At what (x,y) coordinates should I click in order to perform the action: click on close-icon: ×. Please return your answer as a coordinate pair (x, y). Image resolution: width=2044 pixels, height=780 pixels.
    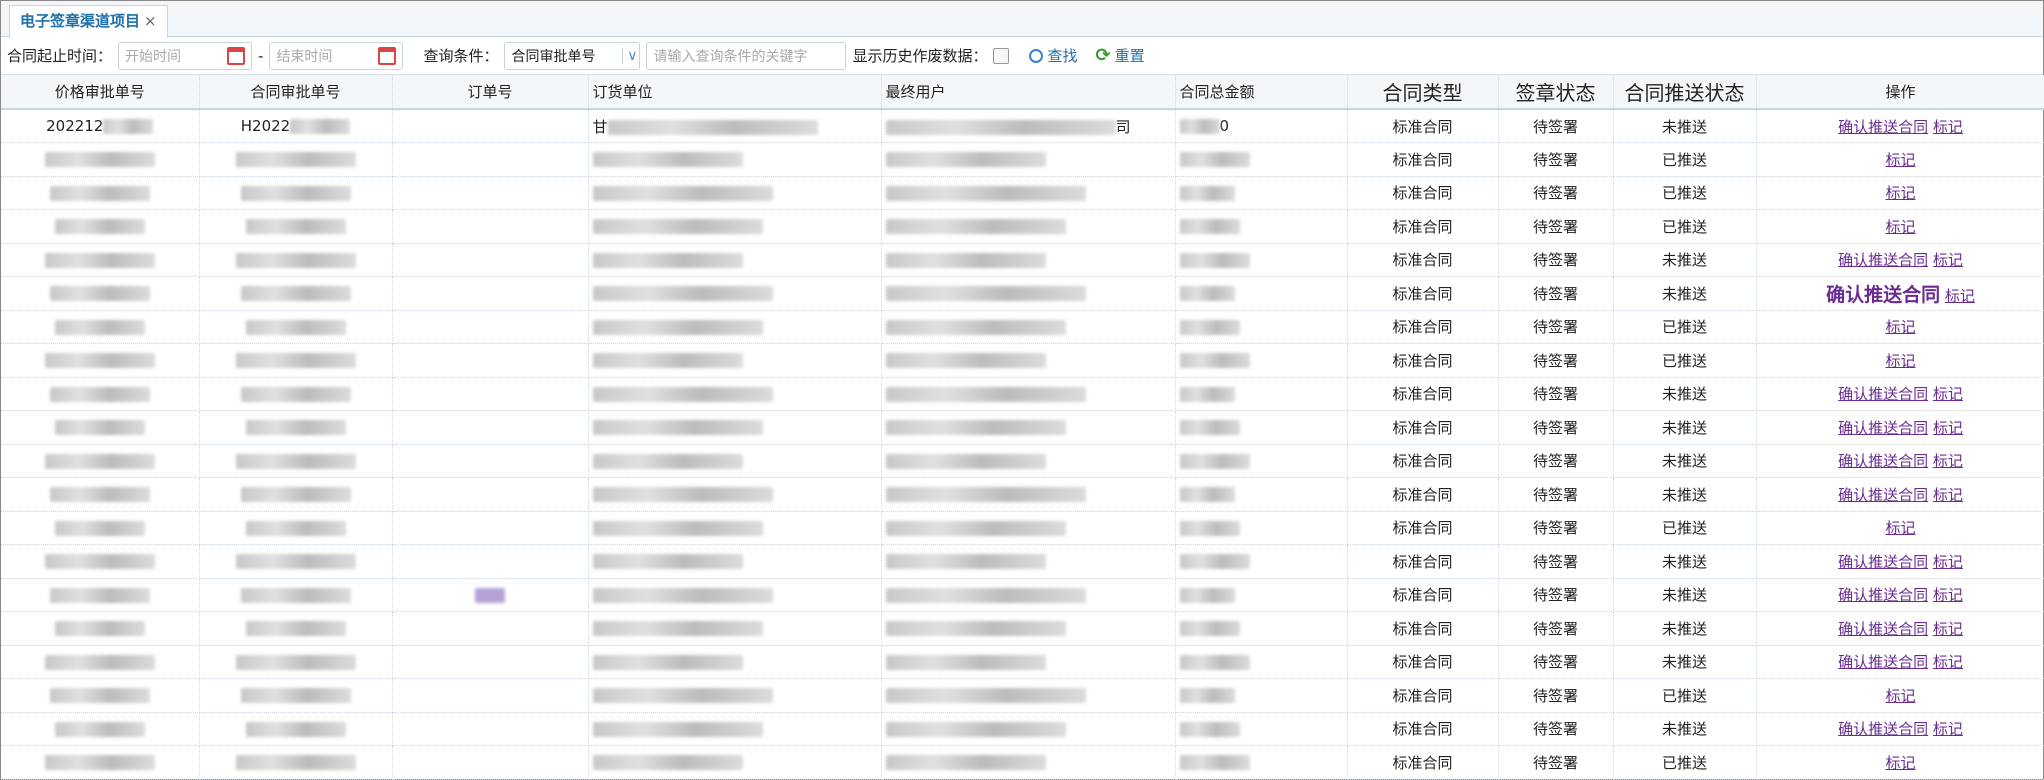
    Looking at the image, I should click on (150, 21).